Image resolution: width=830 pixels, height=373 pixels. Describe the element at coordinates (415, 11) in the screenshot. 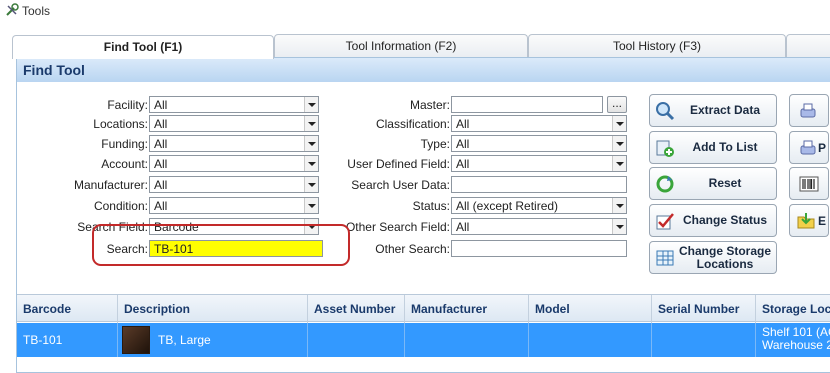

I see `window-titlebar: Tools` at that location.